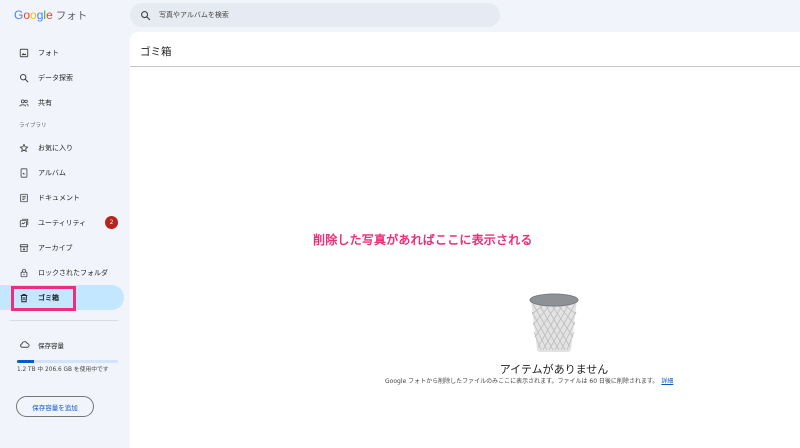  What do you see at coordinates (24, 102) in the screenshot?
I see `people-icon` at bounding box center [24, 102].